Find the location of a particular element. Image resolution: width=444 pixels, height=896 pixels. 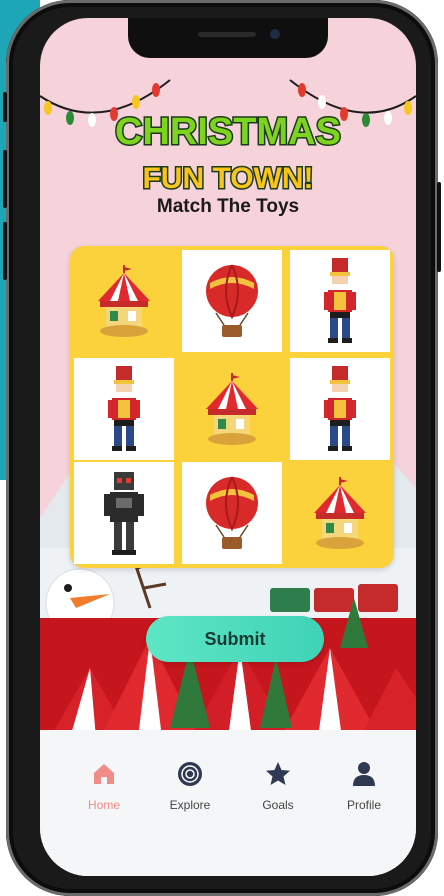

tab-goals-label: Goals is located at coordinates (278, 805).